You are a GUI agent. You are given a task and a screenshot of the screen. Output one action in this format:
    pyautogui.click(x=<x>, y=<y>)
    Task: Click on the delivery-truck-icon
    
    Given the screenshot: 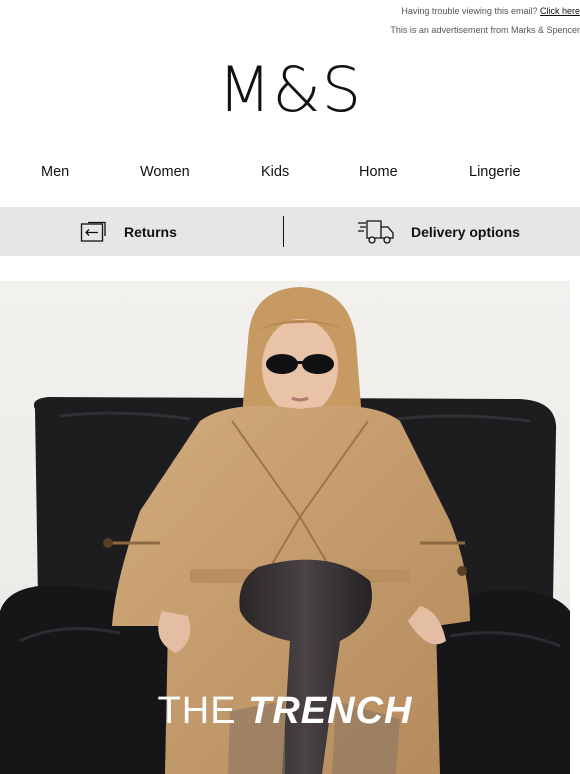 What is the action you would take?
    pyautogui.click(x=376, y=231)
    